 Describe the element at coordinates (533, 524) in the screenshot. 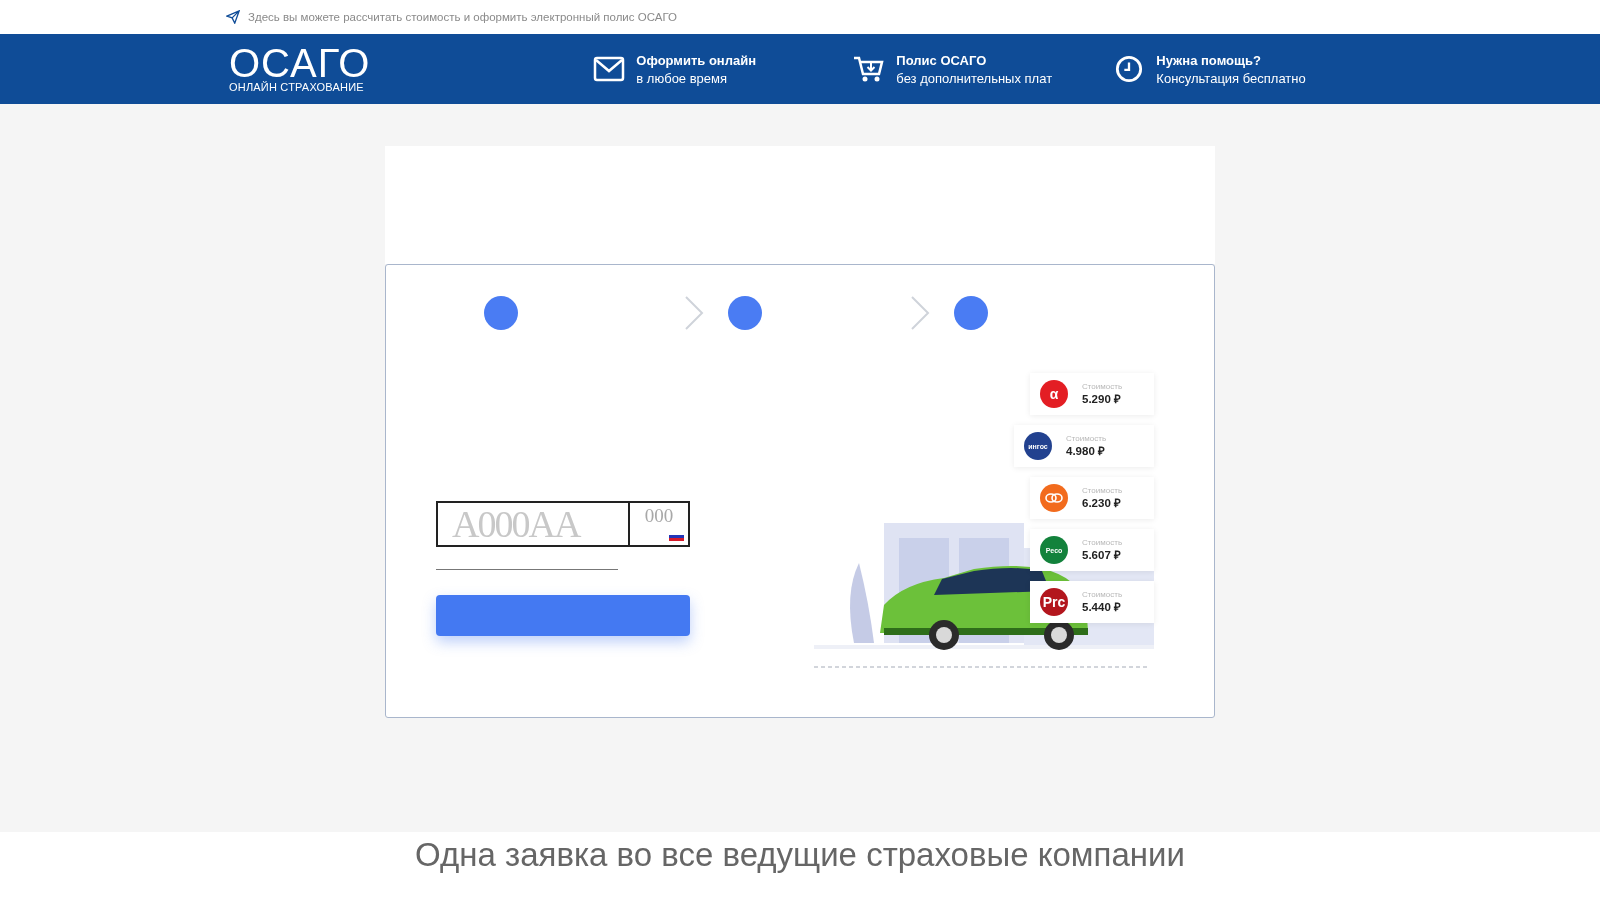

I see `plate-number-field: А000АА` at that location.